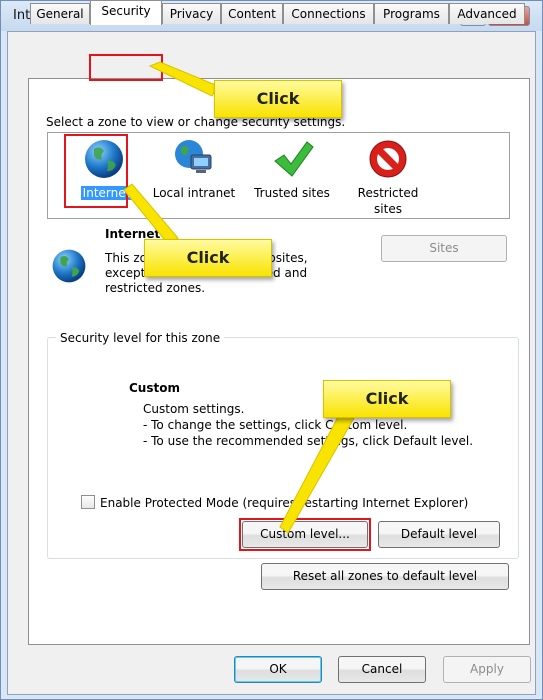 The image size is (543, 700). I want to click on callout-click-internet: Click, so click(208, 258).